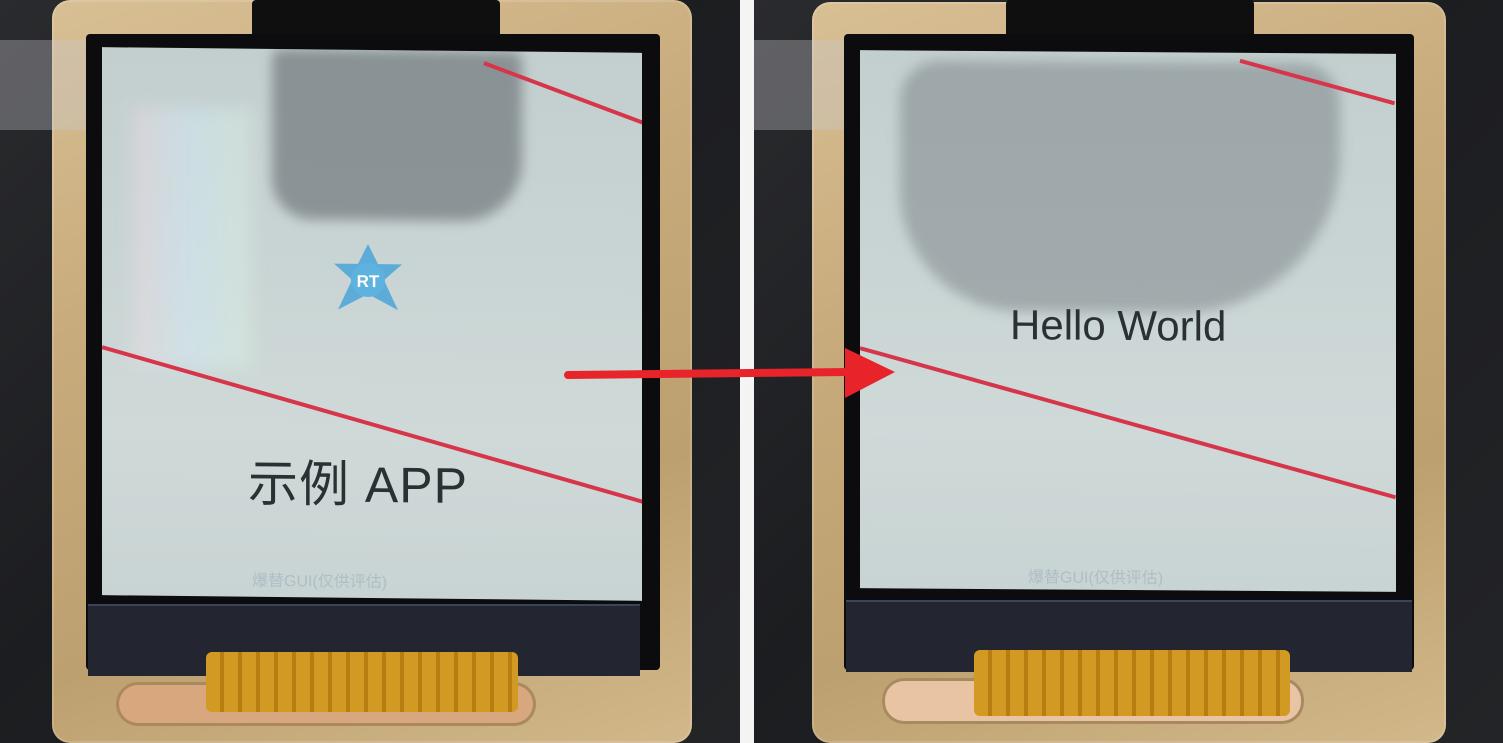 The height and width of the screenshot is (743, 1503). Describe the element at coordinates (368, 281) in the screenshot. I see `logo-label: RT` at that location.